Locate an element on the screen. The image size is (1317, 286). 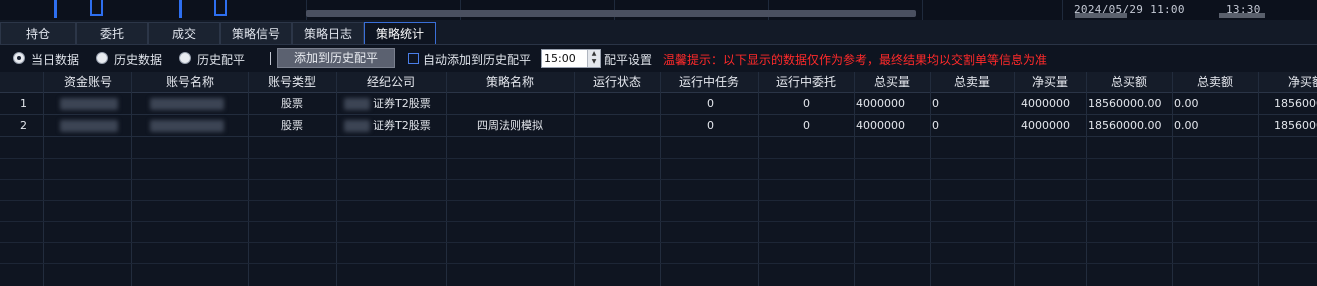
col-total-sell-qty: 总卖量 is located at coordinates (972, 82).